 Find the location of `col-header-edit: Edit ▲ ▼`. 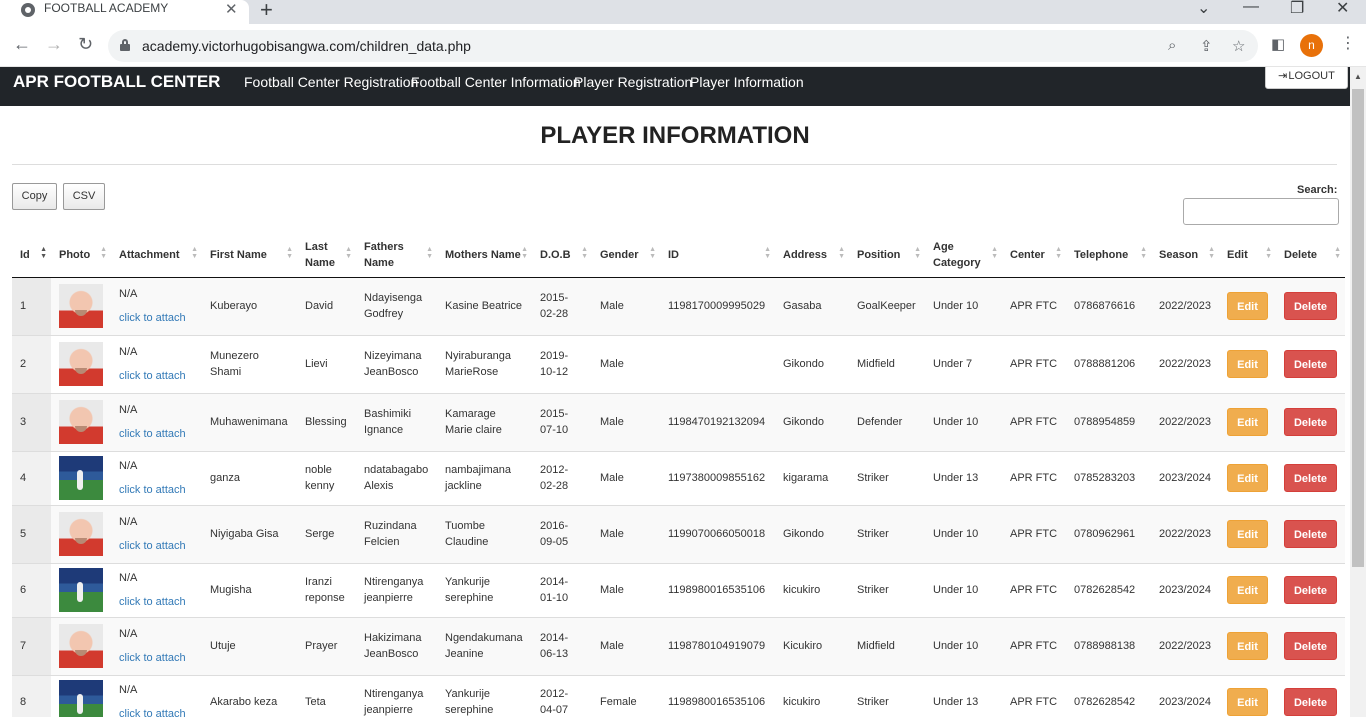

col-header-edit: Edit ▲ ▼ is located at coordinates (1247, 255).